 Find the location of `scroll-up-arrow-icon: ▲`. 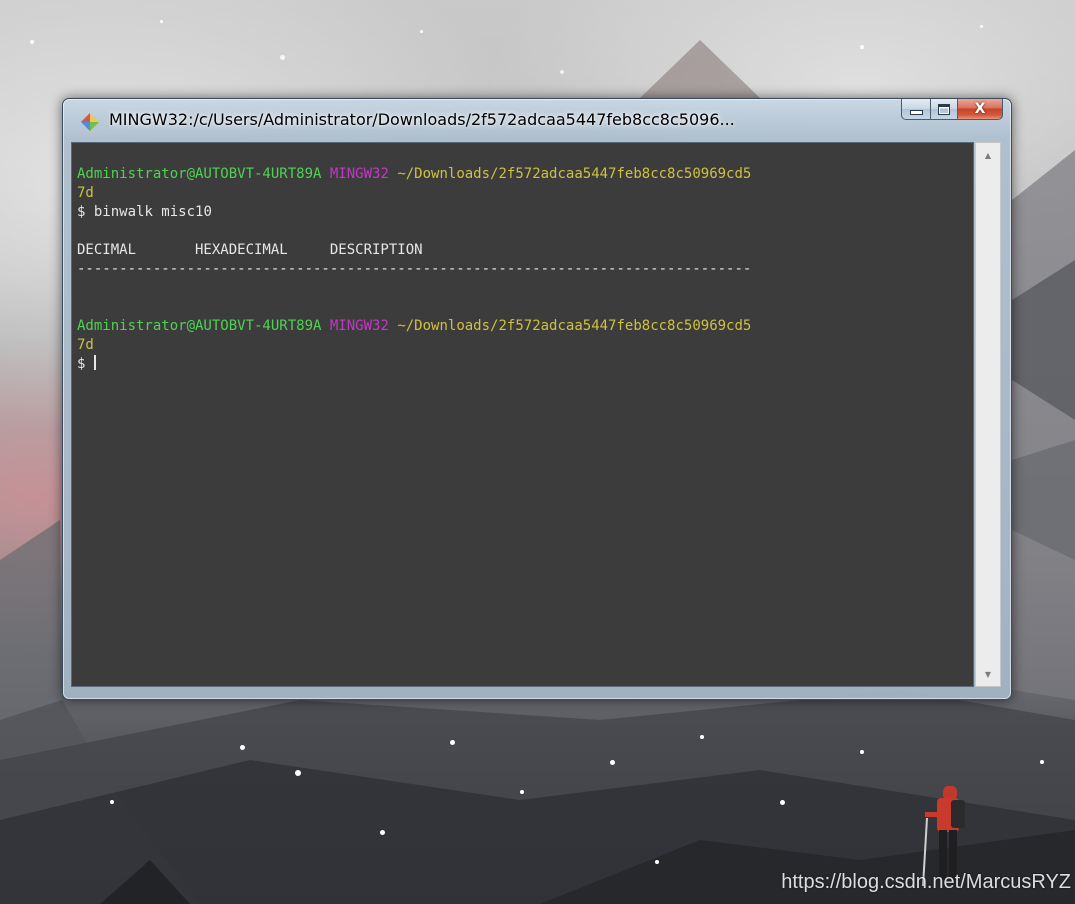

scroll-up-arrow-icon: ▲ is located at coordinates (988, 155).